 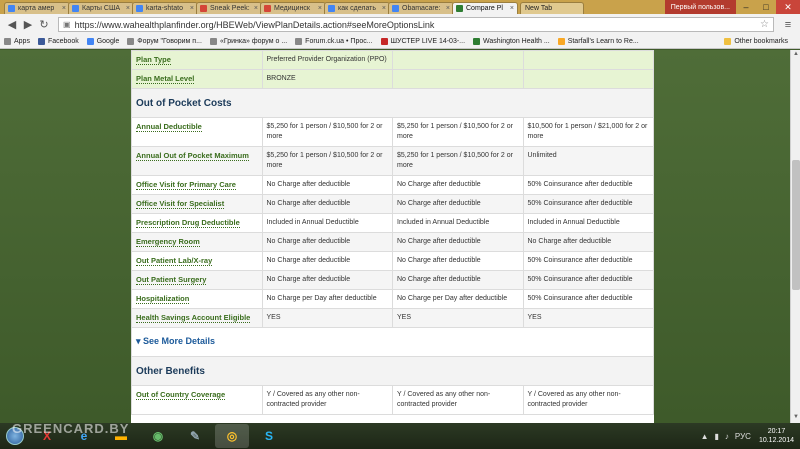 What do you see at coordinates (293, 8) in the screenshot?
I see `browser-tab: Медицинск ×` at bounding box center [293, 8].